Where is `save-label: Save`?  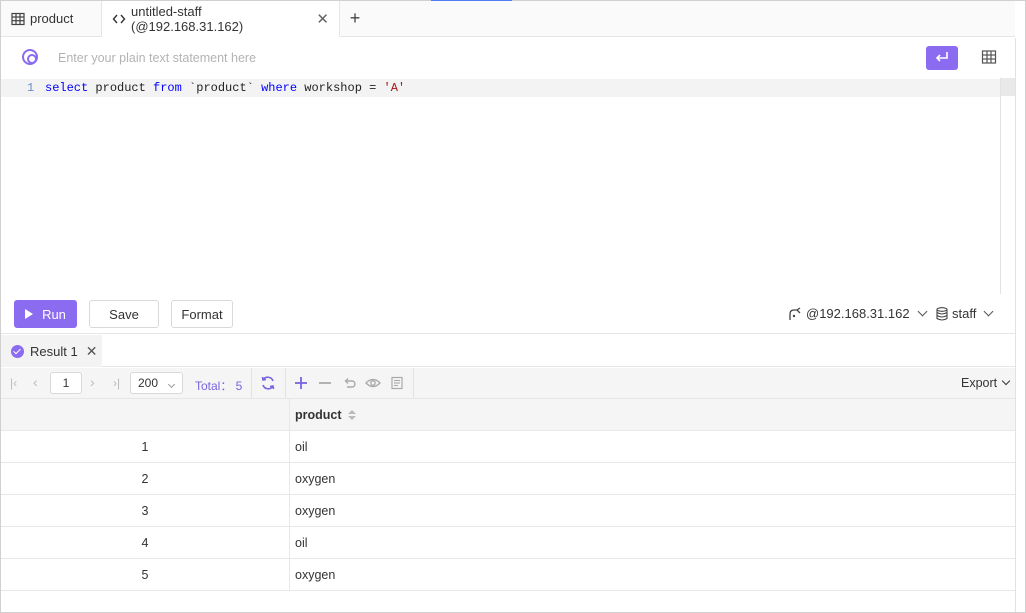
save-label: Save is located at coordinates (124, 314).